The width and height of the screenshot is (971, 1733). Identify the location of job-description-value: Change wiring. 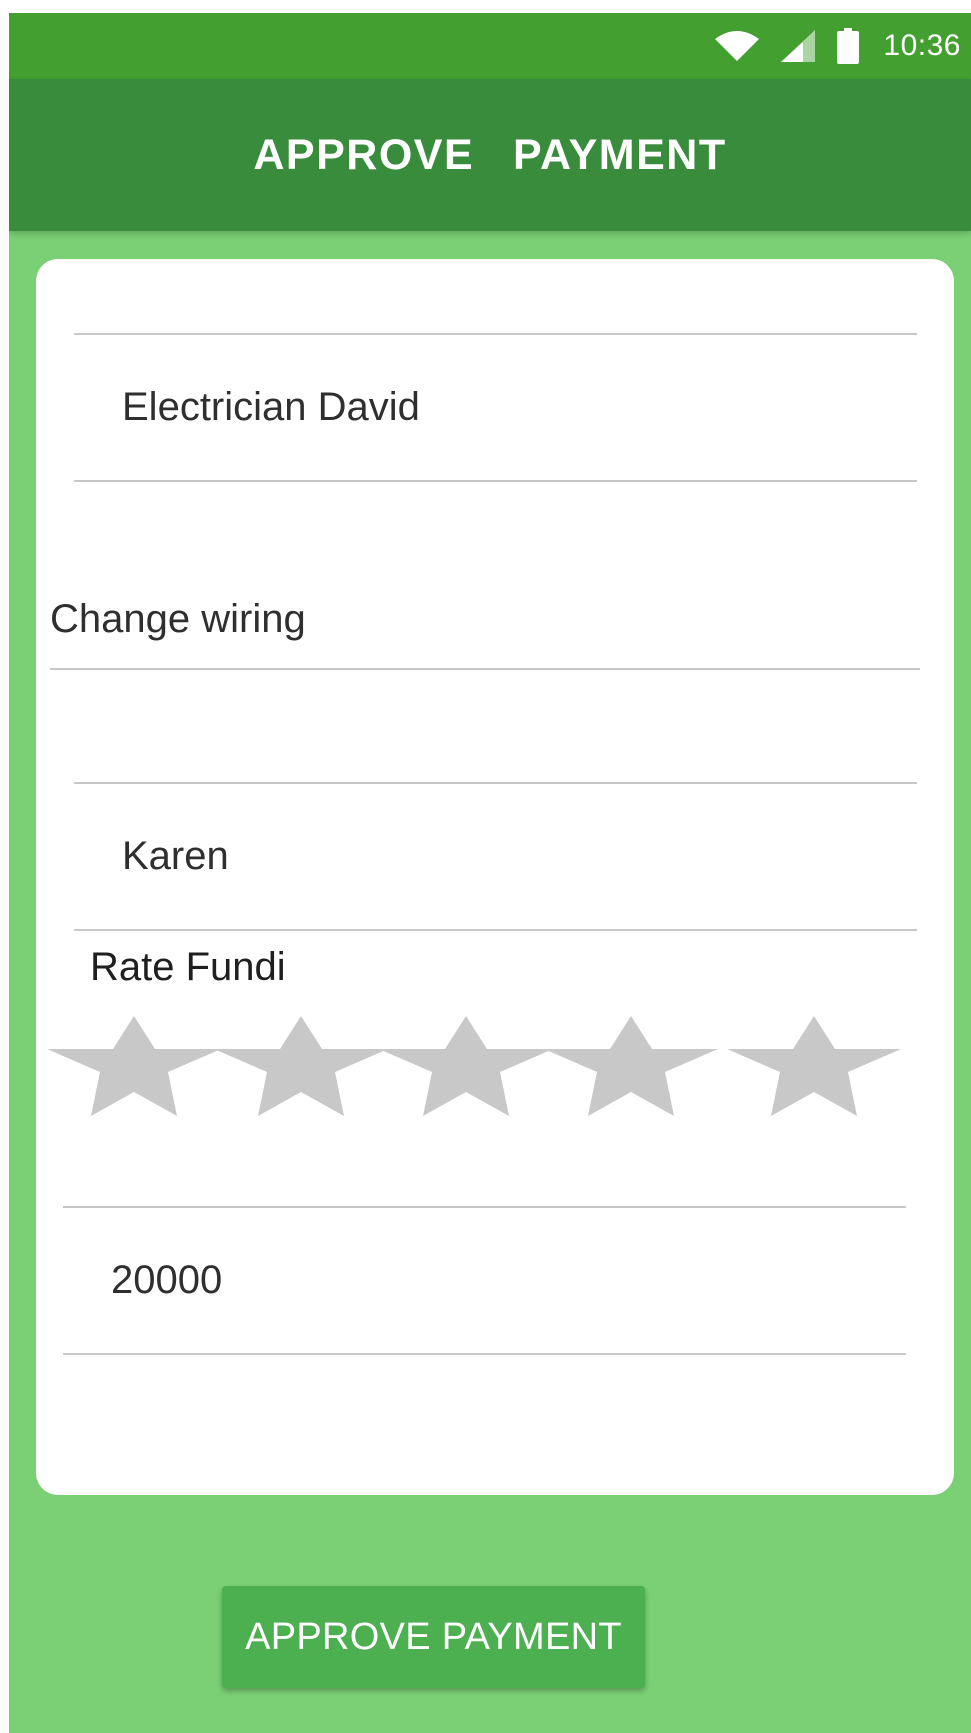
(178, 619).